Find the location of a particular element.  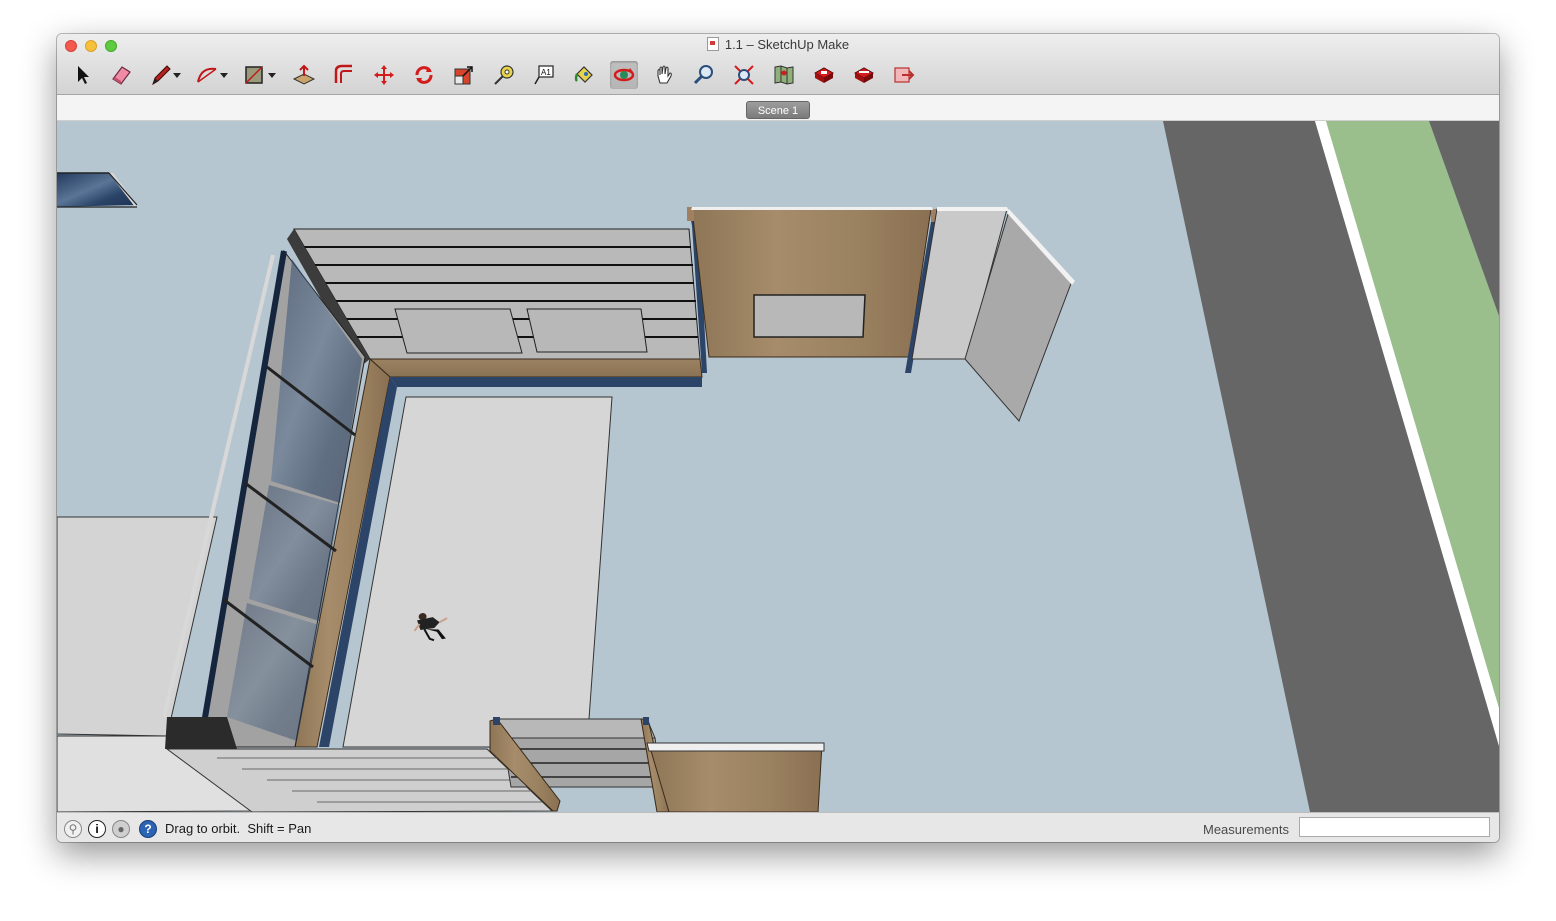

hand-icon is located at coordinates (664, 74).